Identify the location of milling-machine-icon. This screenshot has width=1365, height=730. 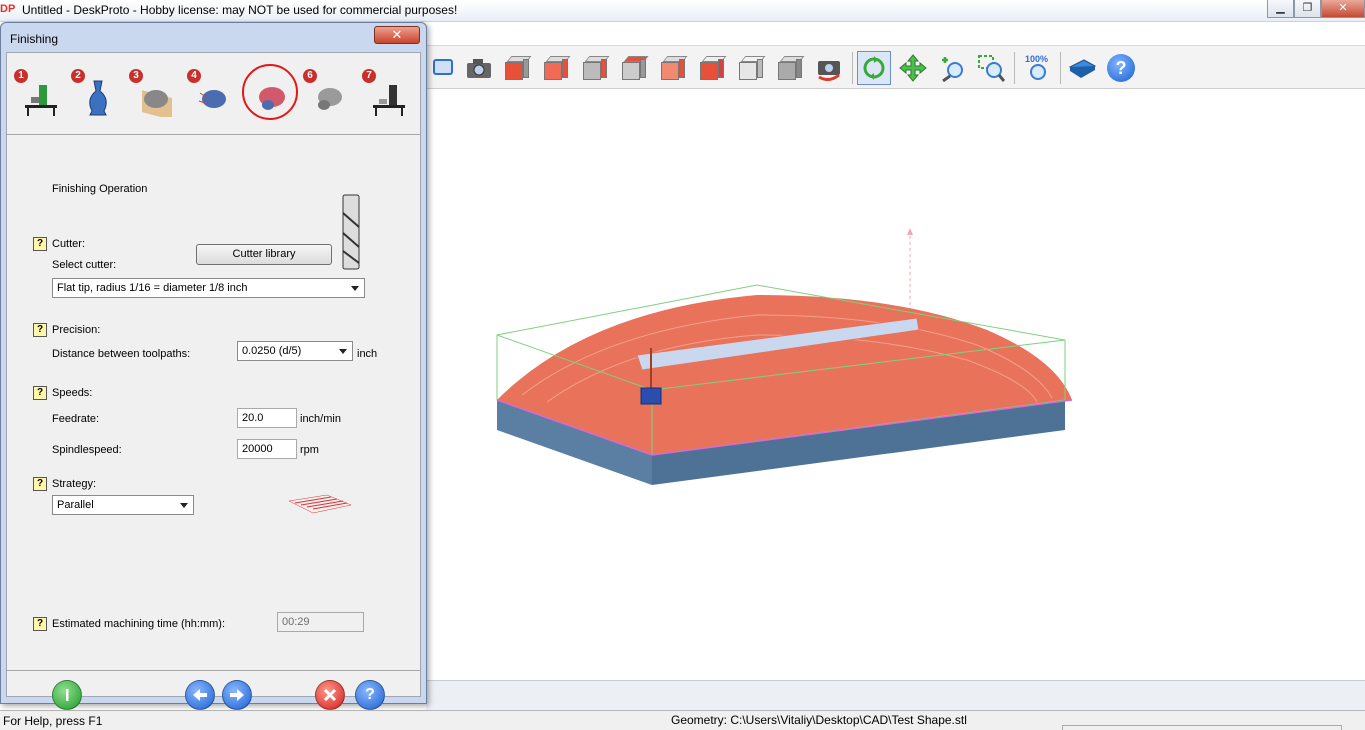
(41, 100).